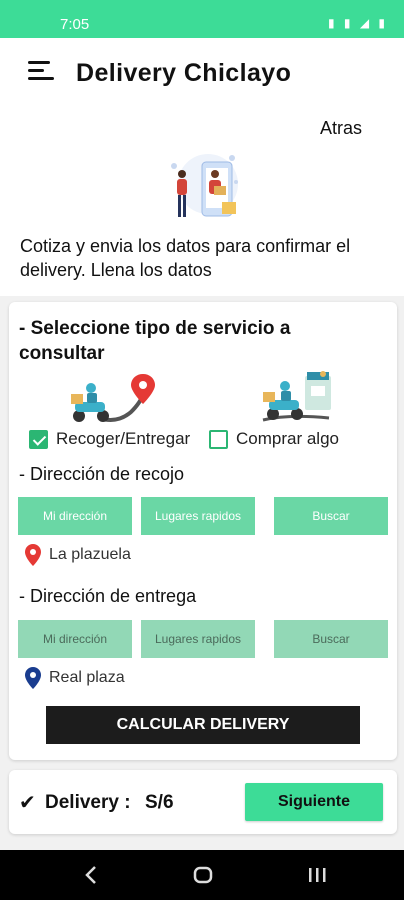 The height and width of the screenshot is (900, 404). I want to click on pickup-quick-places-button: Lugares rapidos, so click(198, 516).